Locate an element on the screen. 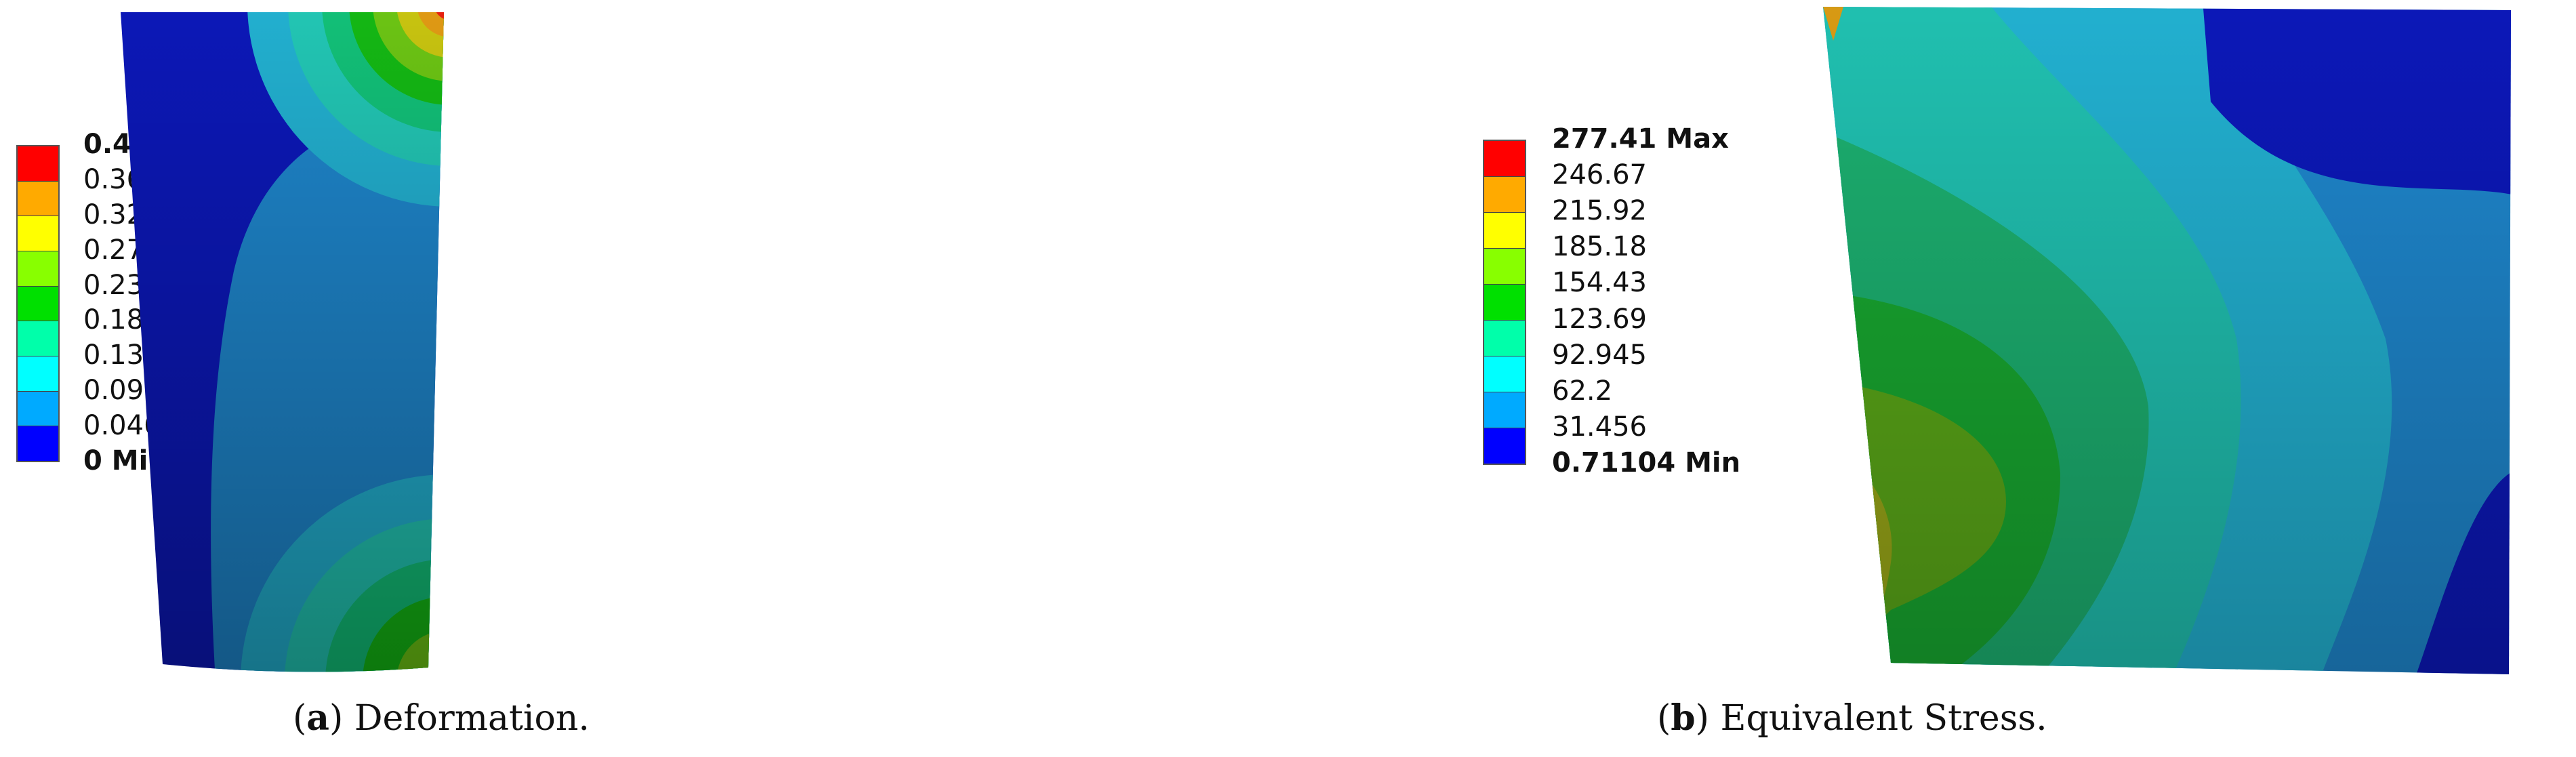 Image resolution: width=2576 pixels, height=757 pixels. caption-letter: b is located at coordinates (1684, 718).